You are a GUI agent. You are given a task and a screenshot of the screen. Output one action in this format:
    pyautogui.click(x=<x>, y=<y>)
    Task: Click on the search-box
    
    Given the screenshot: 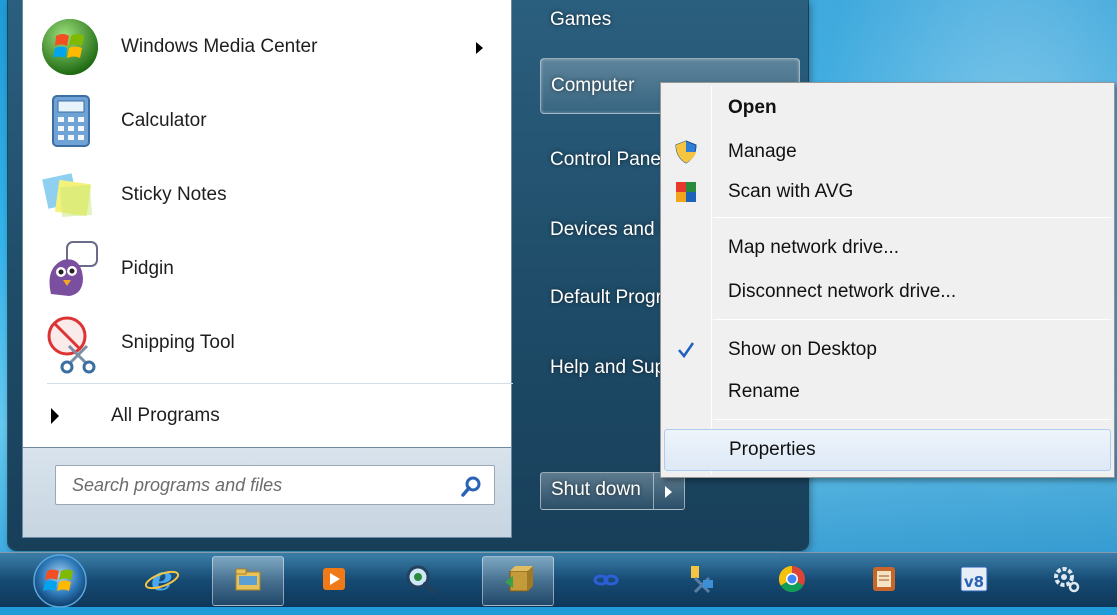 What is the action you would take?
    pyautogui.click(x=275, y=485)
    